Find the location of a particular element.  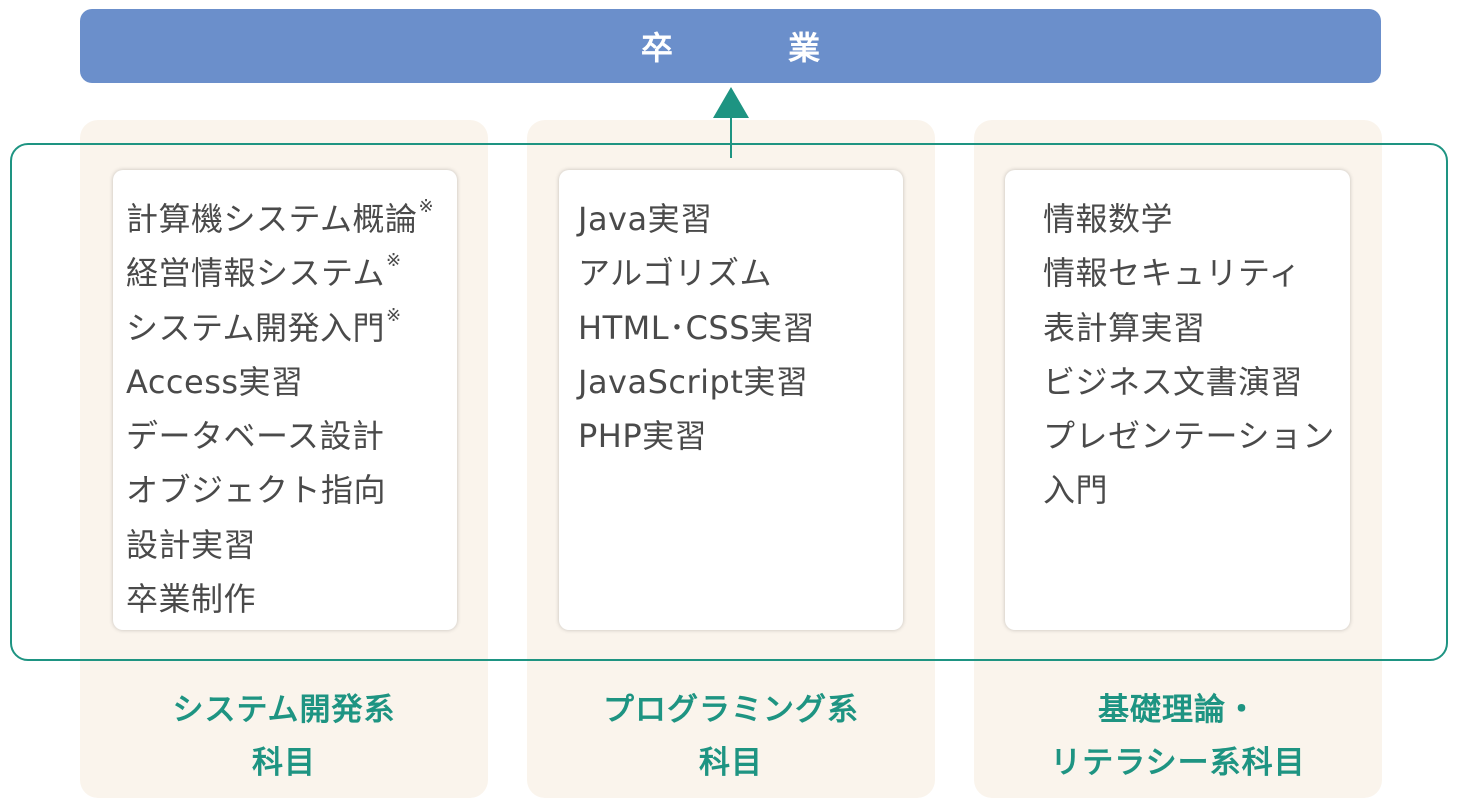

course-name: Java実習 is located at coordinates (645, 219).